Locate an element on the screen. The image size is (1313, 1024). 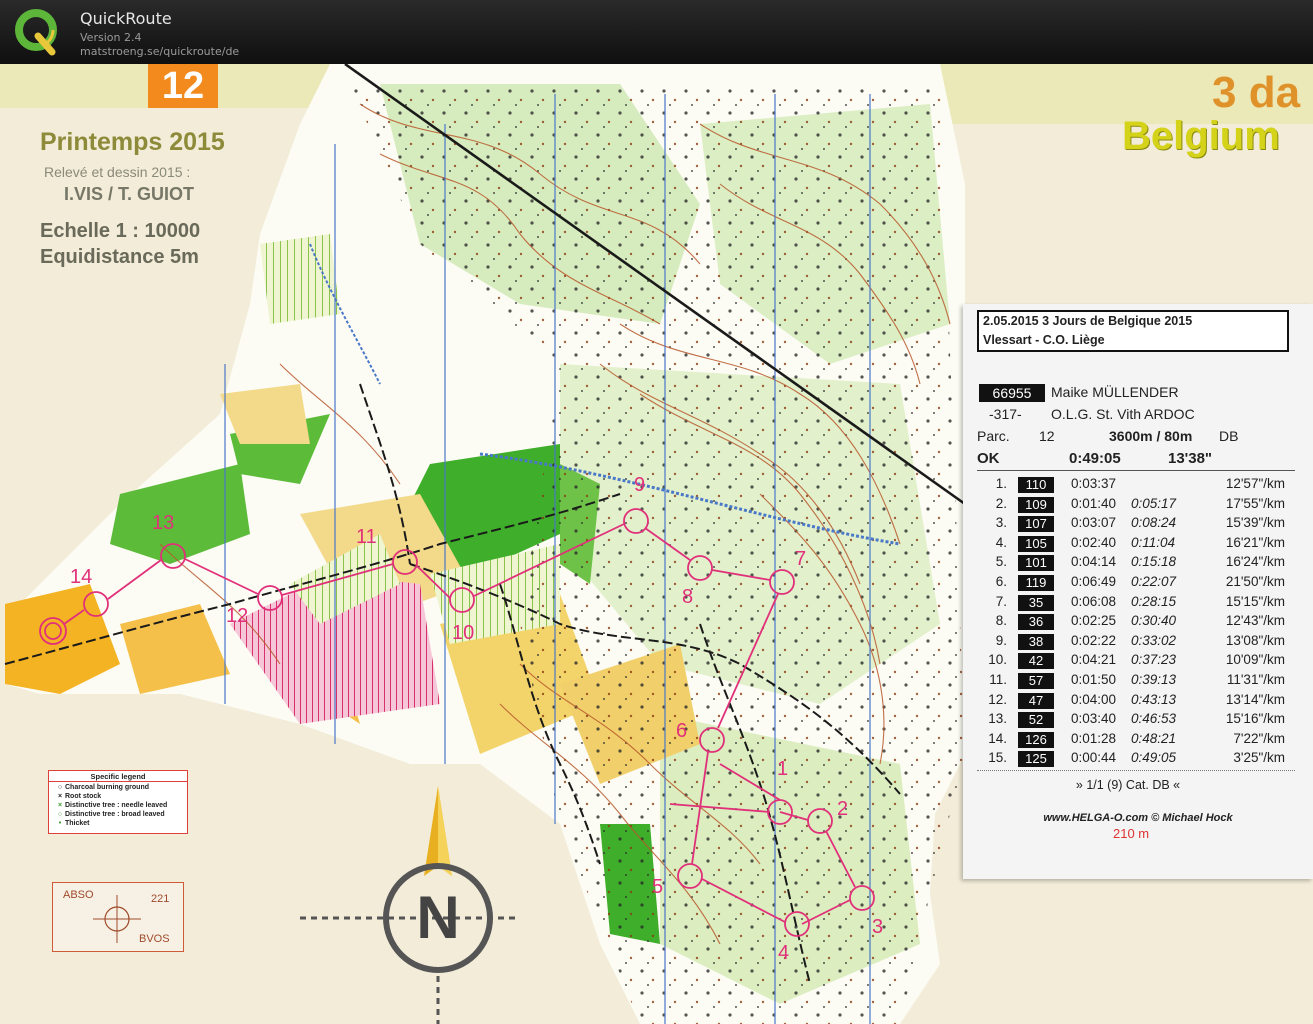
control-code: 109 is located at coordinates (1036, 504).